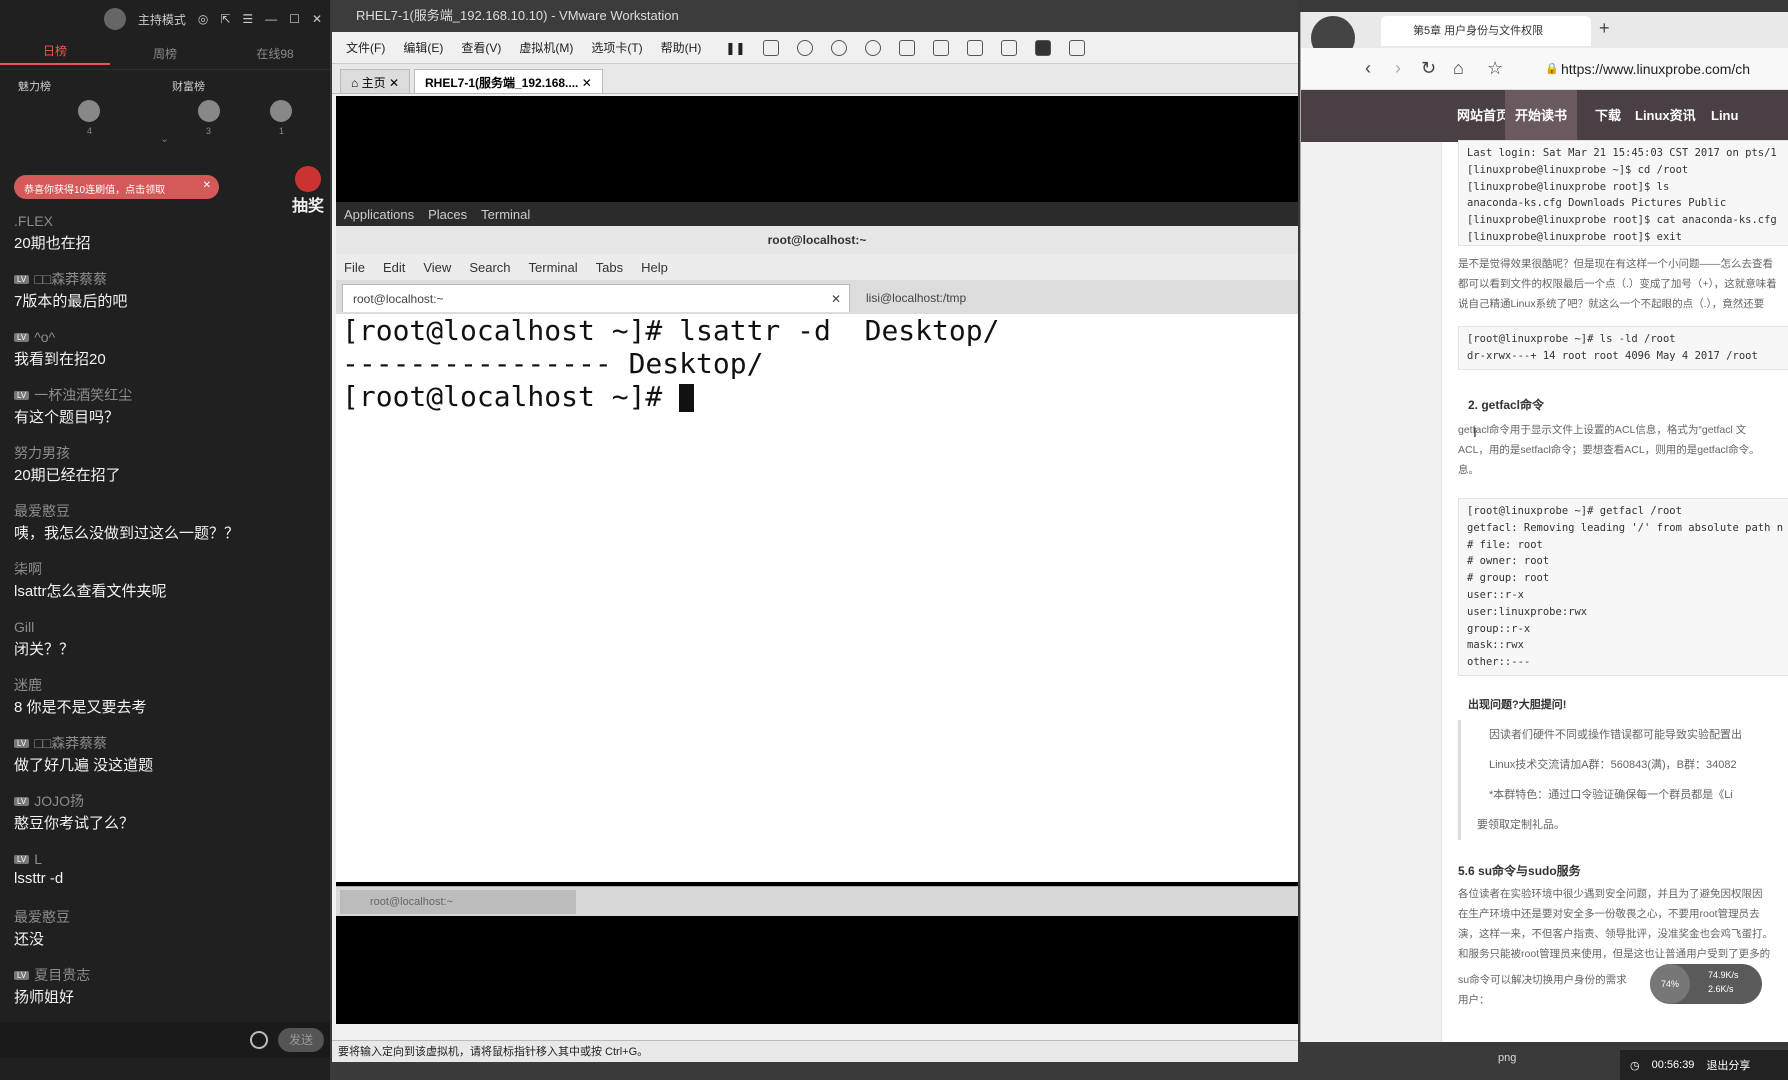 Image resolution: width=1788 pixels, height=1080 pixels. I want to click on exit-share-button: 退出分享, so click(1728, 1065).